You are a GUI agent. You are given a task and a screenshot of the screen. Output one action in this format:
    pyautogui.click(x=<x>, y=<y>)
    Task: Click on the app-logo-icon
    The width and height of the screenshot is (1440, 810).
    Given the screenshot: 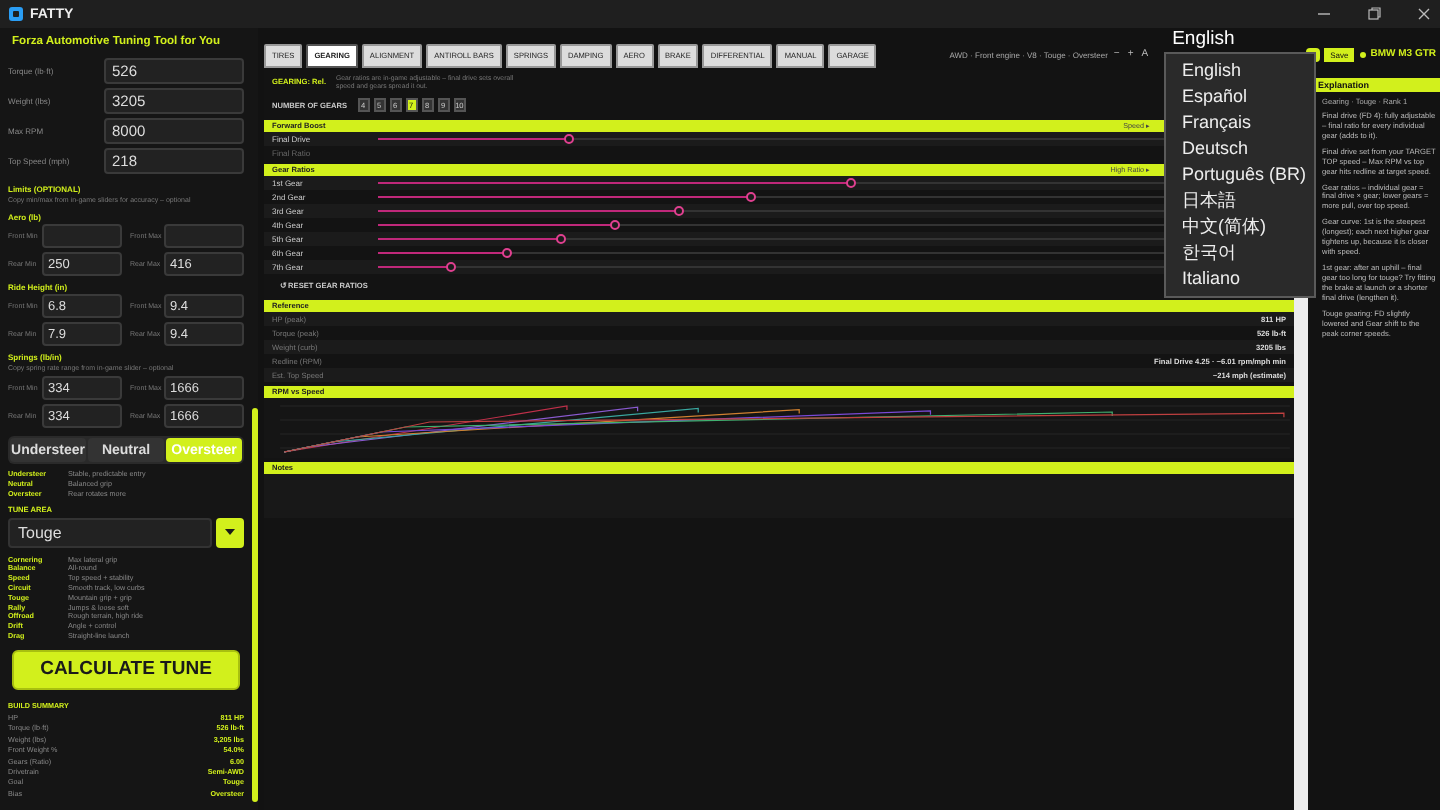 What is the action you would take?
    pyautogui.click(x=16, y=14)
    